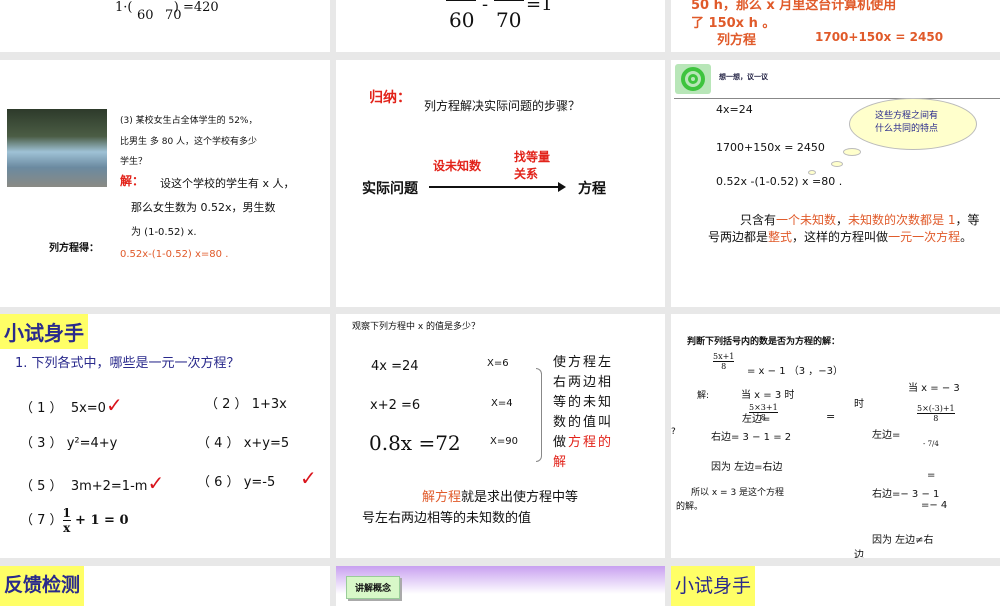 This screenshot has width=1000, height=606. Describe the element at coordinates (41, 486) in the screenshot. I see `item-number: （ 5 ）` at that location.